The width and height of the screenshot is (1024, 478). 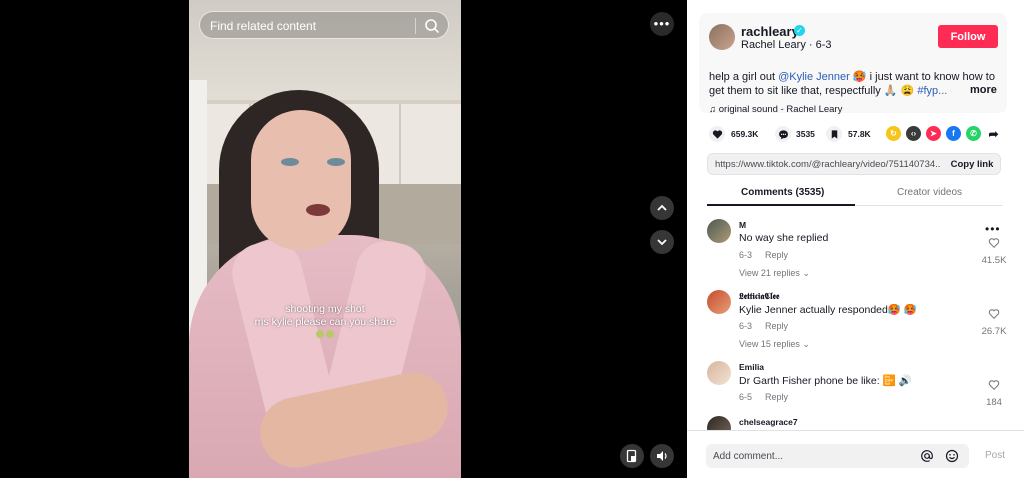 I want to click on add-comment-input, so click(x=808, y=456).